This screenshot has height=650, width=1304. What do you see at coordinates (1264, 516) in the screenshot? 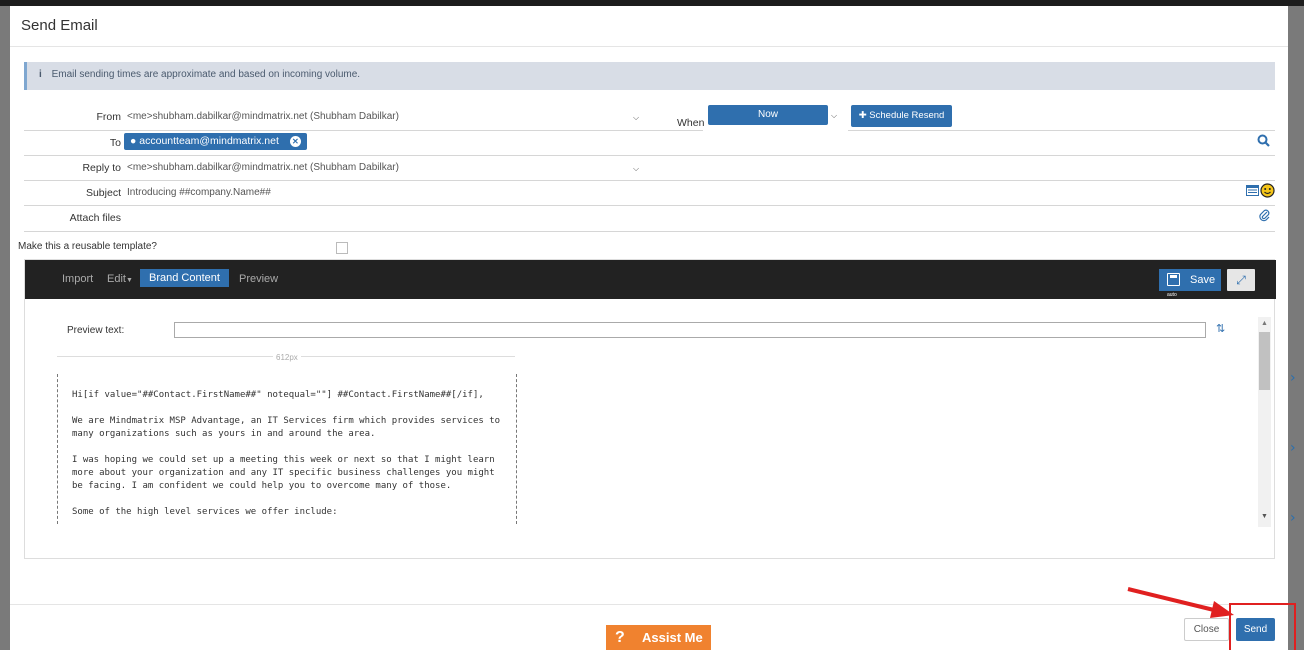
I see `scroll-down-icon: ▼` at bounding box center [1264, 516].